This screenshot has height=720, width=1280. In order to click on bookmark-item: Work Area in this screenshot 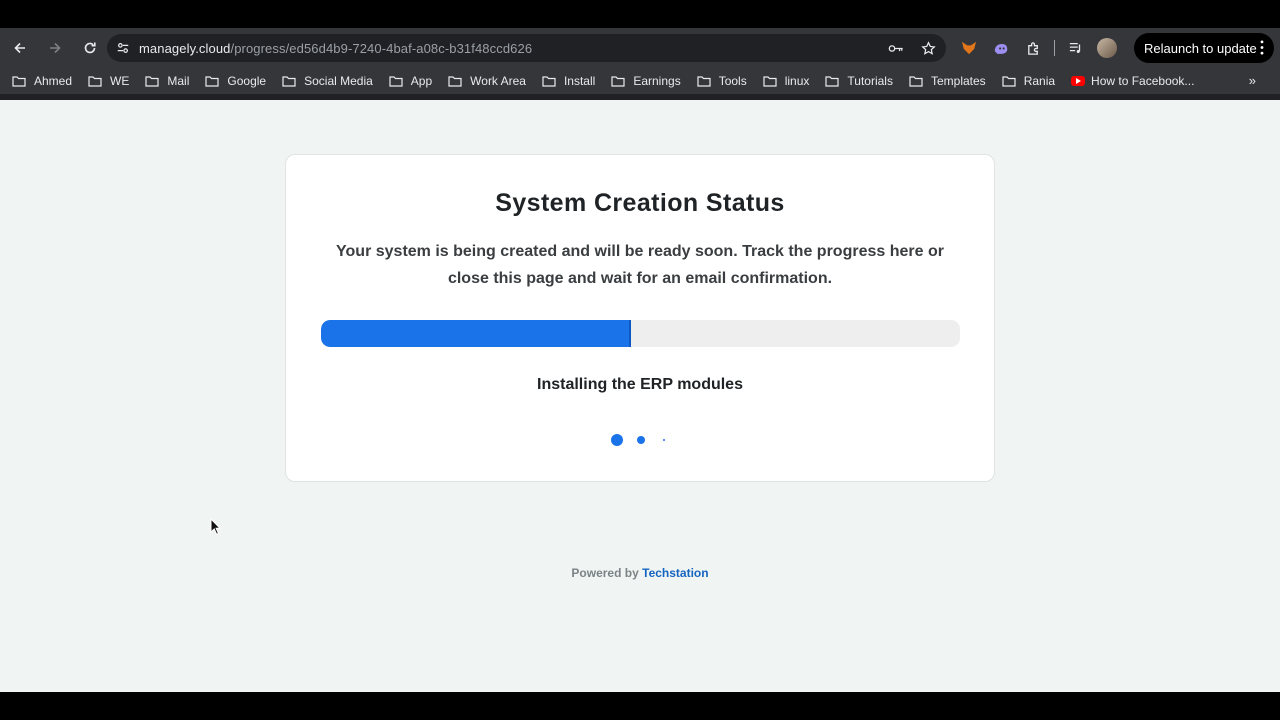, I will do `click(487, 81)`.